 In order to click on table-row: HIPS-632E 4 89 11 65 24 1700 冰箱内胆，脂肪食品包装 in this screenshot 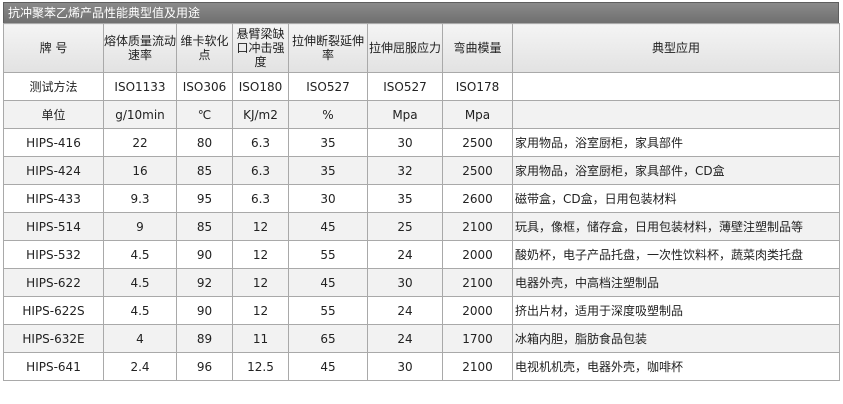, I will do `click(421, 338)`.